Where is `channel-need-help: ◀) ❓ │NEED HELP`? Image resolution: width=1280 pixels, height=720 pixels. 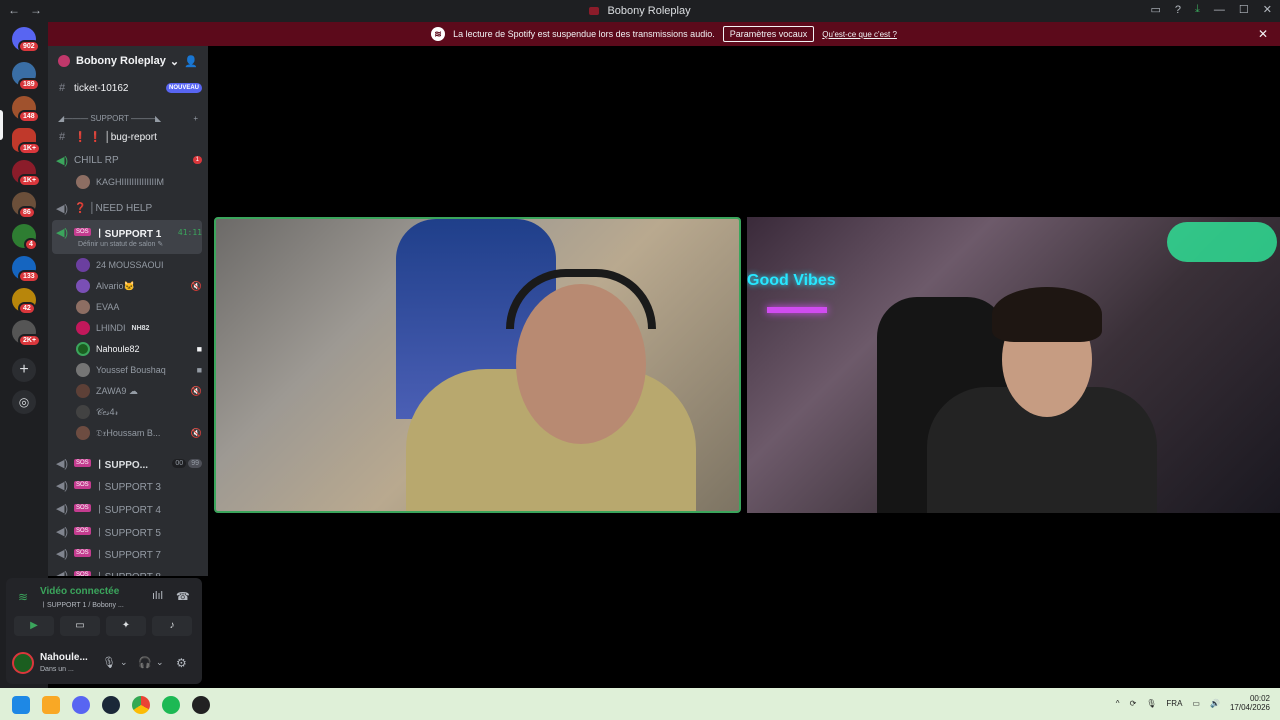
channel-need-help: ◀) ❓ │NEED HELP is located at coordinates (128, 208).